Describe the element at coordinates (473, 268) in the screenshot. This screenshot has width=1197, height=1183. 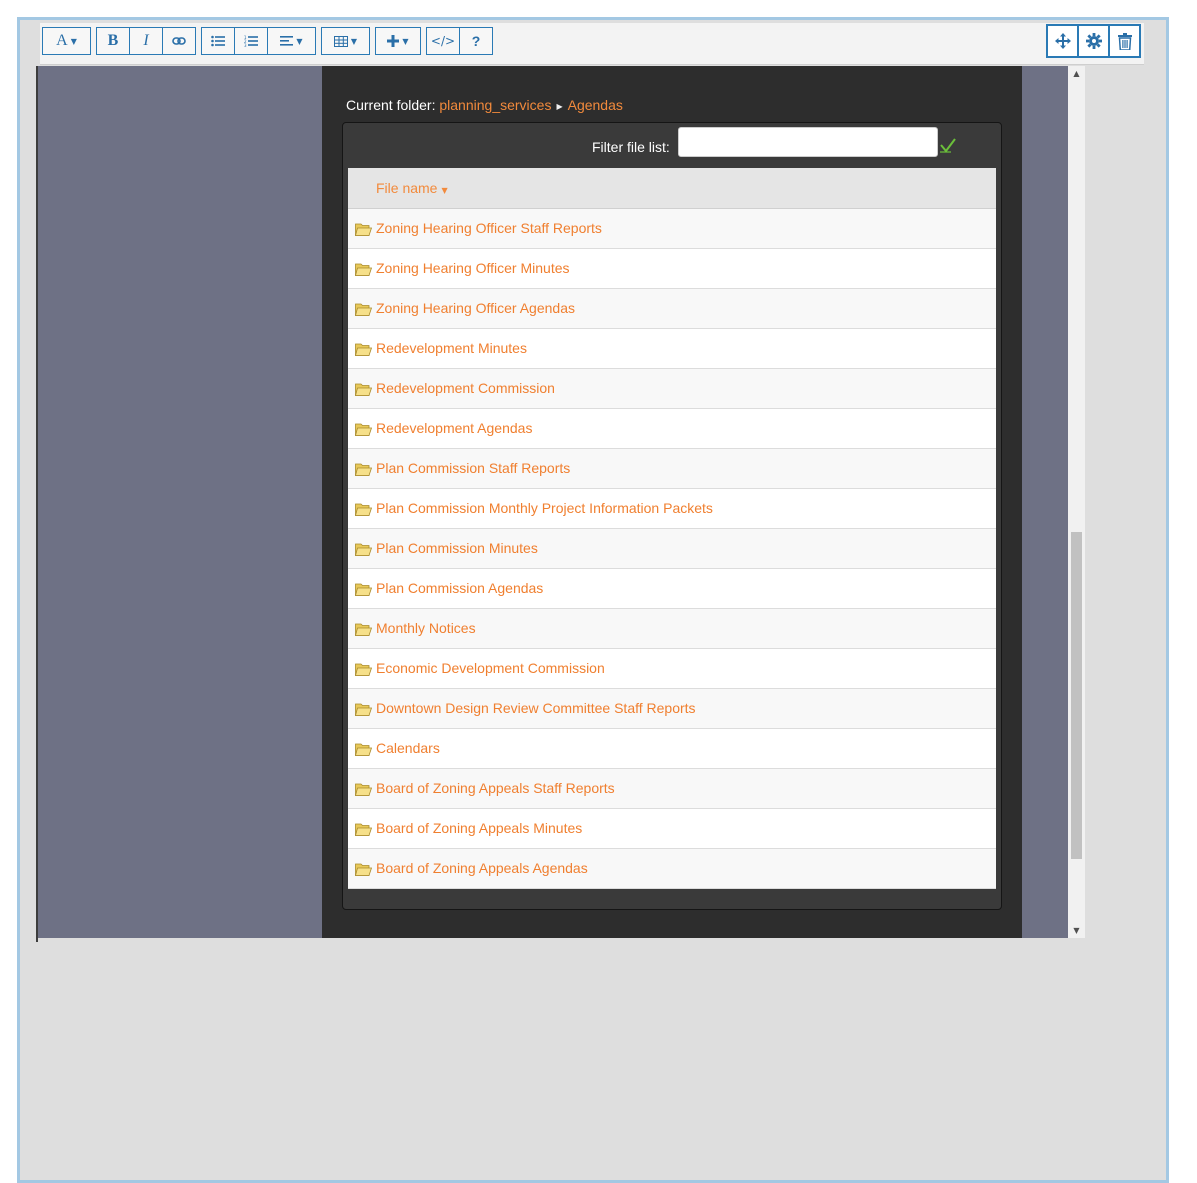
I see `file-name-link: Zoning Hearing Officer Minutes` at that location.